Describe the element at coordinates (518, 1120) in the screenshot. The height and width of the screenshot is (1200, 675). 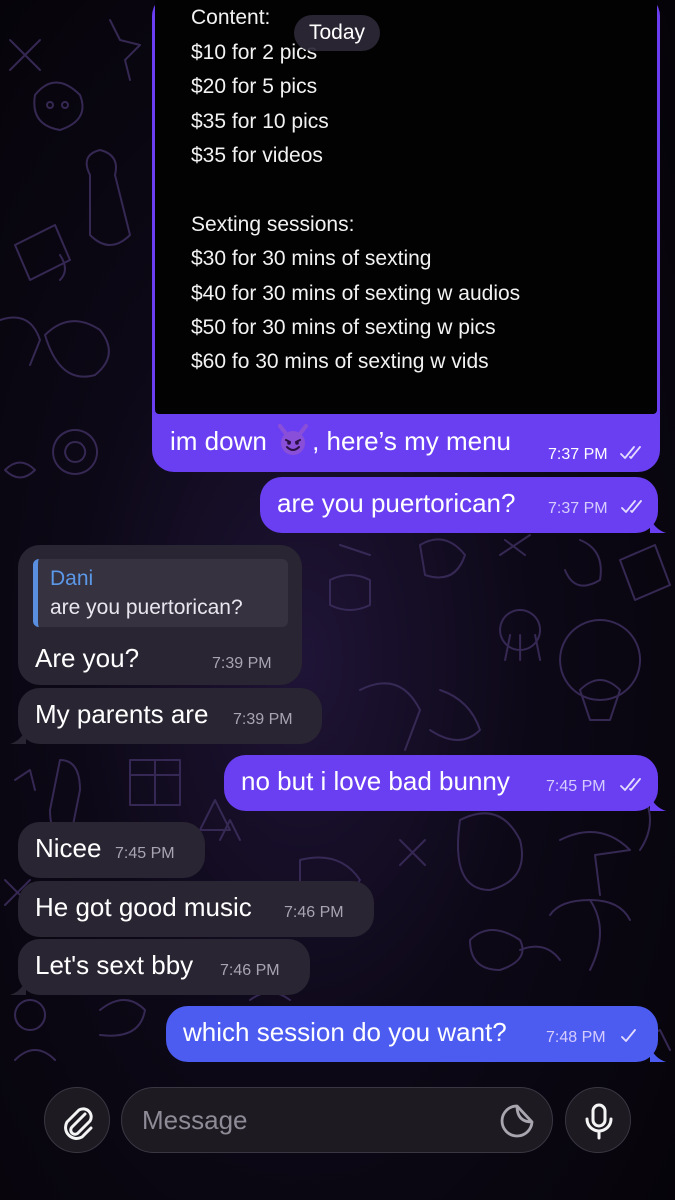
I see `sticker-icon` at that location.